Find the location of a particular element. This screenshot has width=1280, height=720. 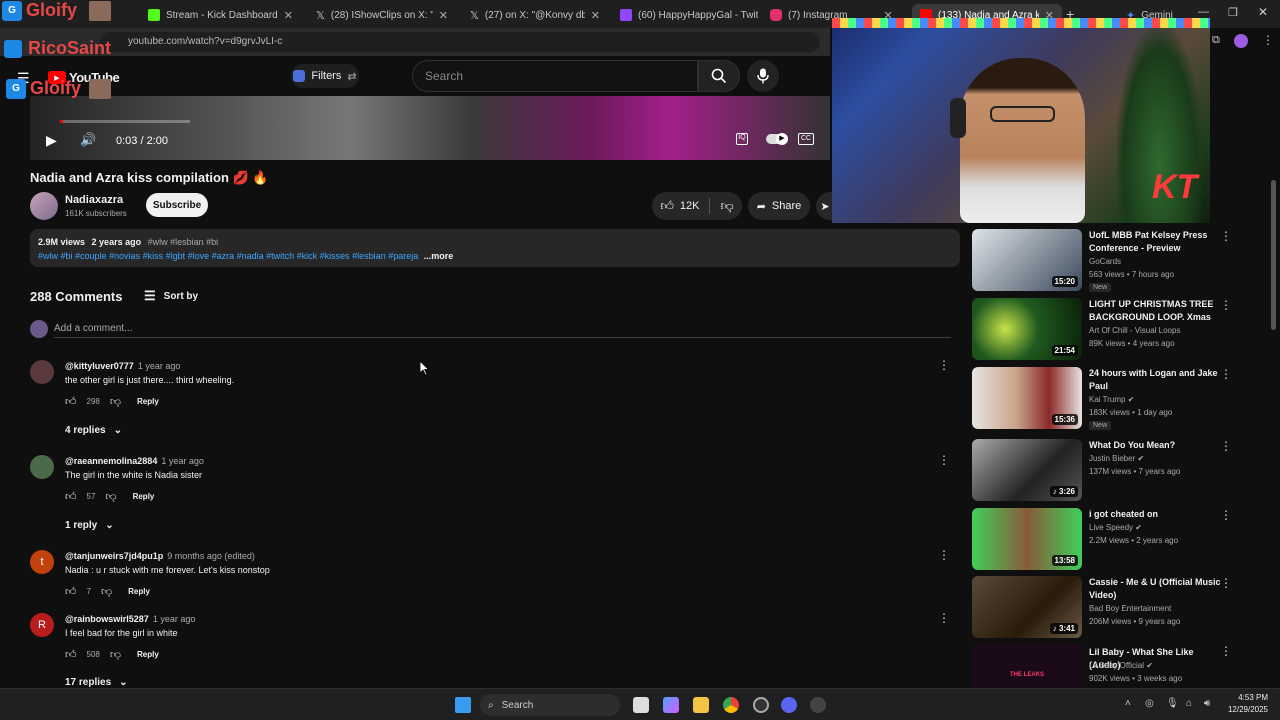

close-window-icon: ✕ is located at coordinates (1263, 12).